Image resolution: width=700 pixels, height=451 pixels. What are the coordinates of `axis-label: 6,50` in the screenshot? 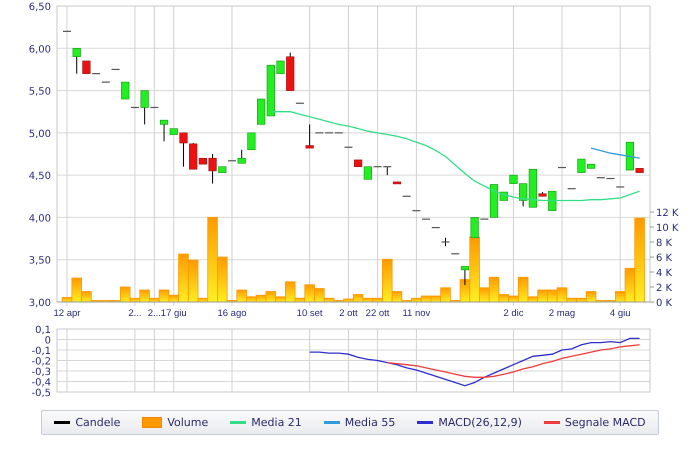 It's located at (39, 7).